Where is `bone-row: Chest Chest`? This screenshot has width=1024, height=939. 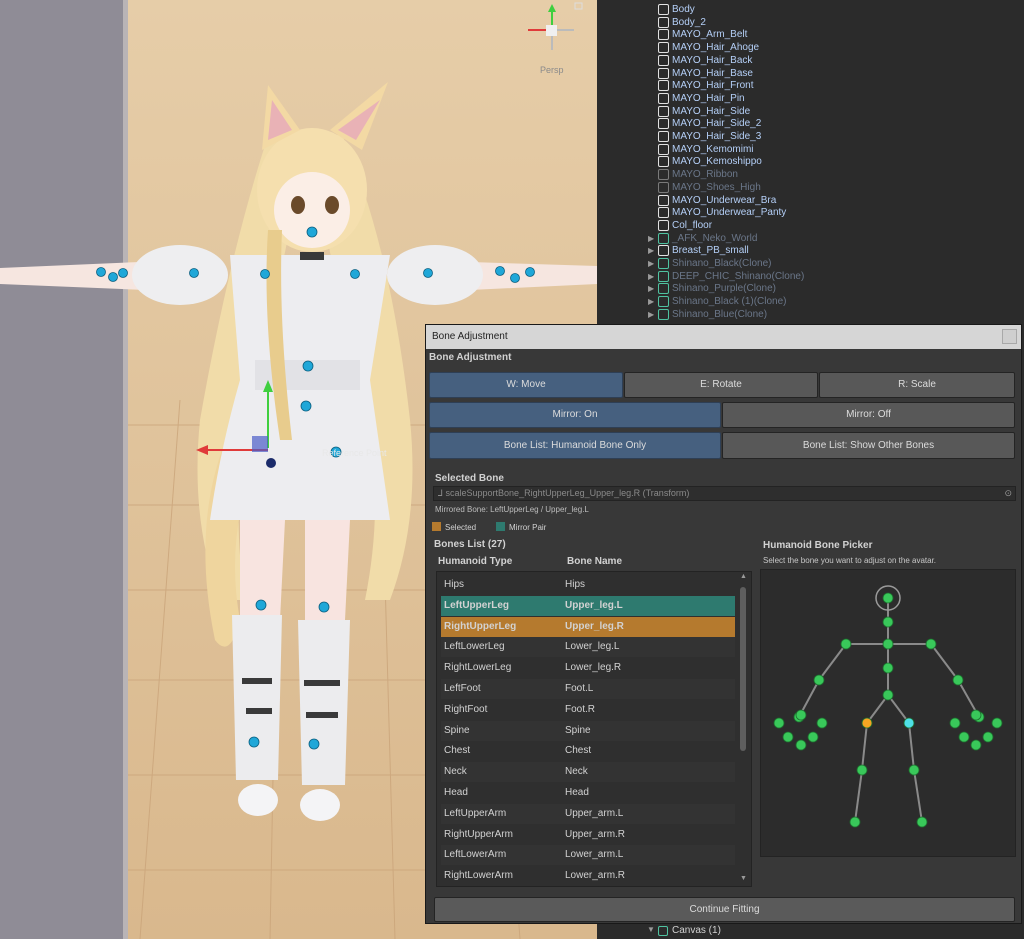 bone-row: Chest Chest is located at coordinates (588, 751).